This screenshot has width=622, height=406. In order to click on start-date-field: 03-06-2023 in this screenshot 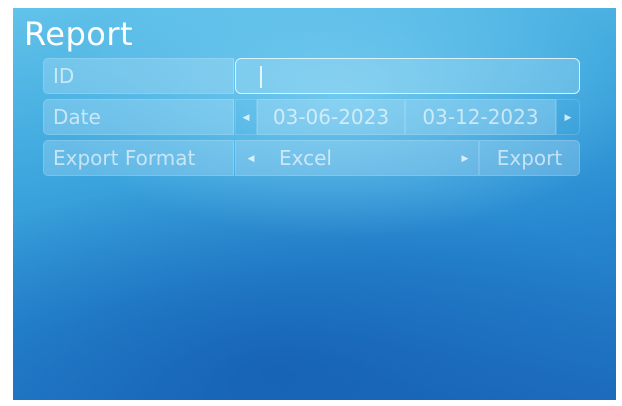, I will do `click(331, 117)`.